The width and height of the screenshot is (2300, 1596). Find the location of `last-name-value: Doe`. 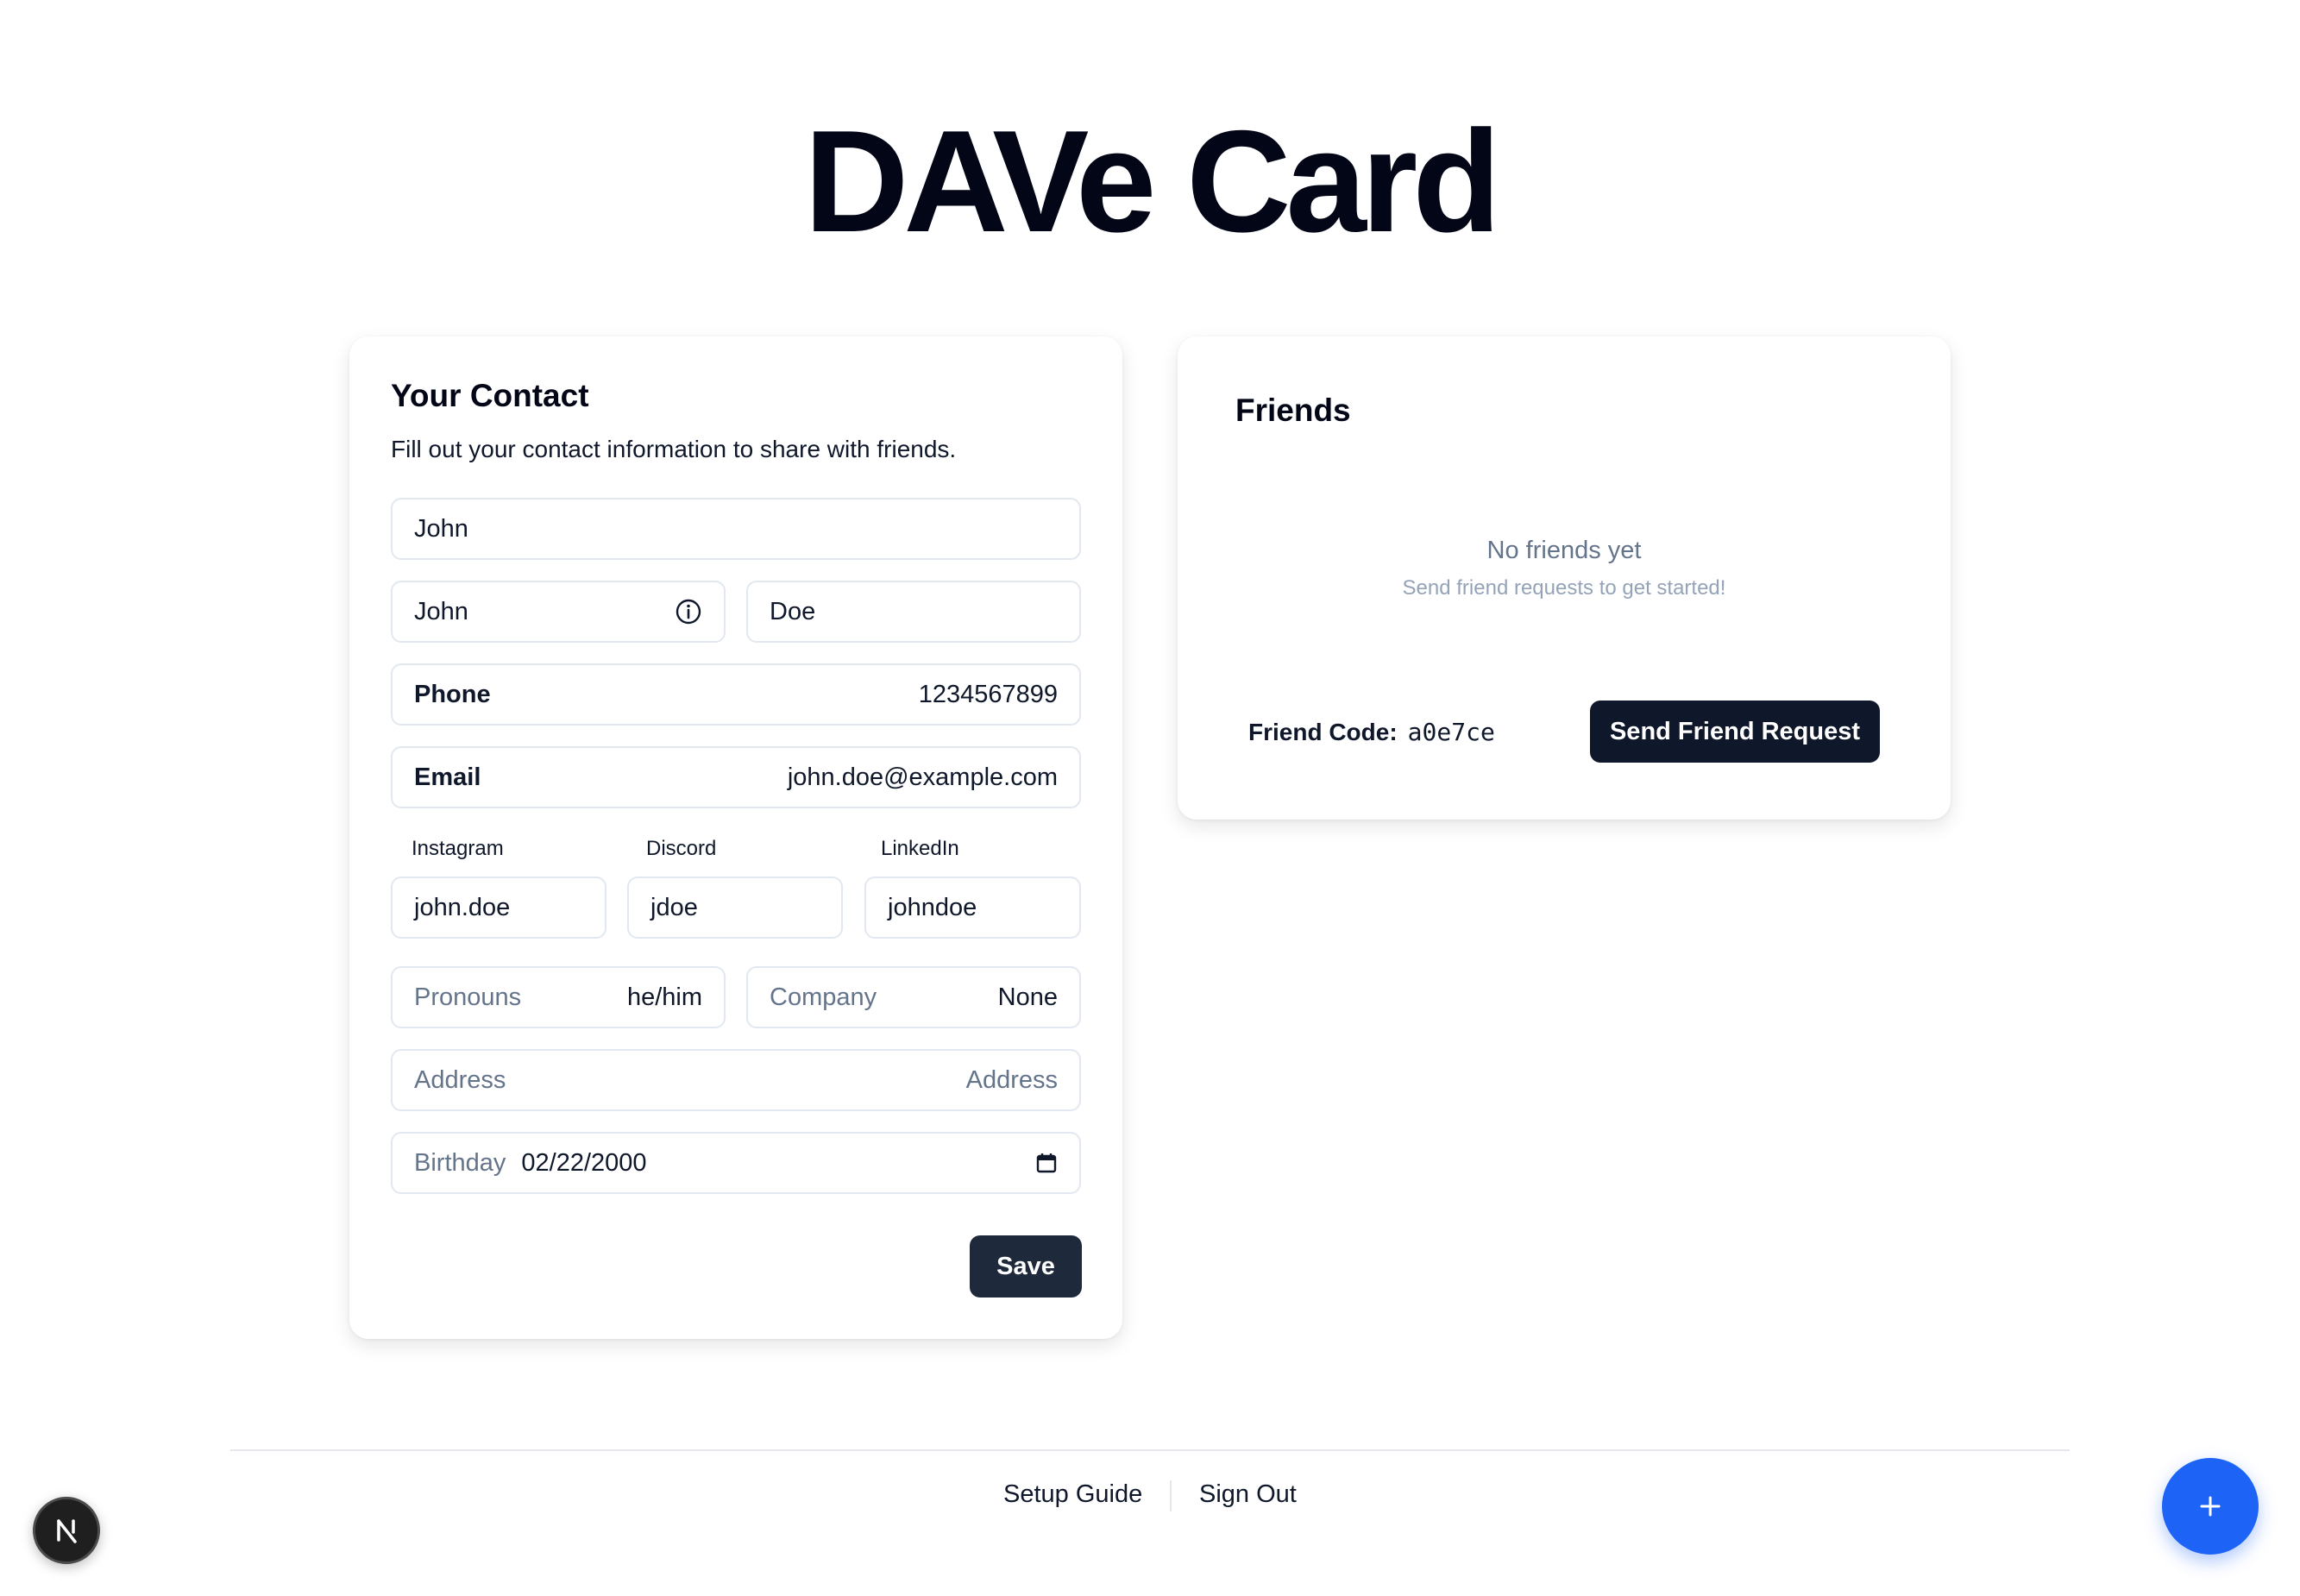

last-name-value: Doe is located at coordinates (793, 611).